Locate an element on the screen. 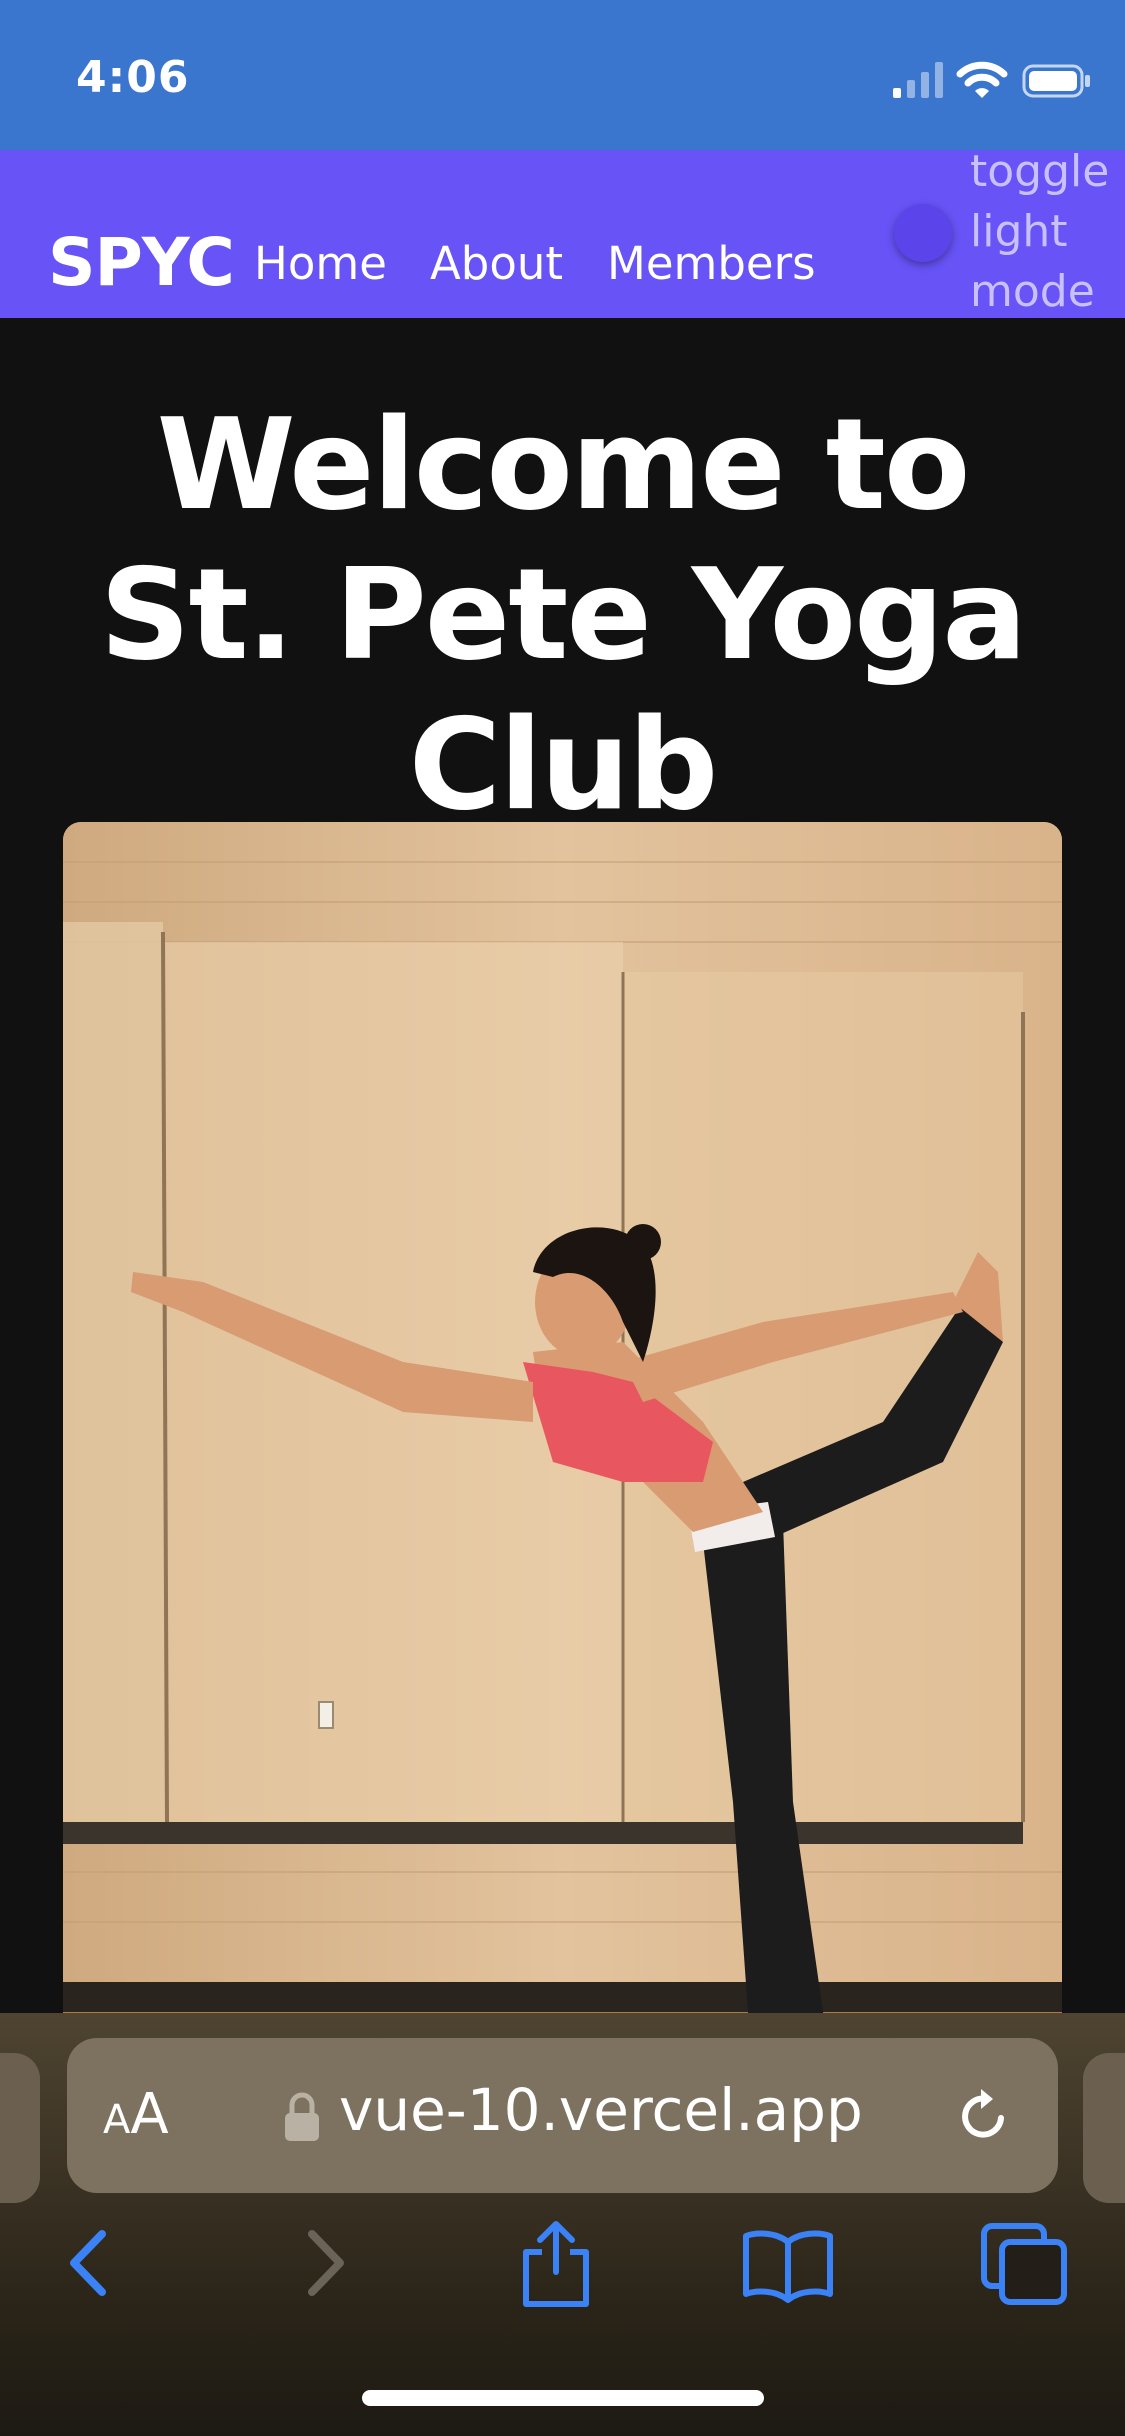 The width and height of the screenshot is (1125, 2436). url-text: vue-10.vercel.app is located at coordinates (601, 2110).